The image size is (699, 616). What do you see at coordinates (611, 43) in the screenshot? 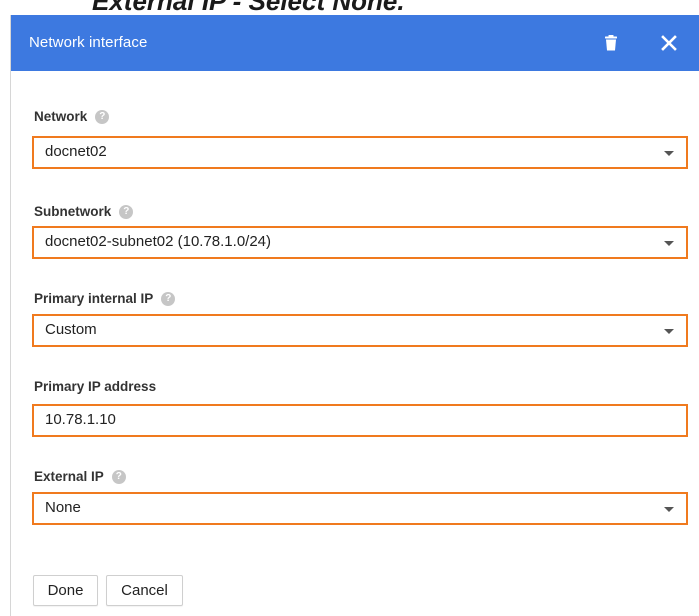
I see `trash-icon` at bounding box center [611, 43].